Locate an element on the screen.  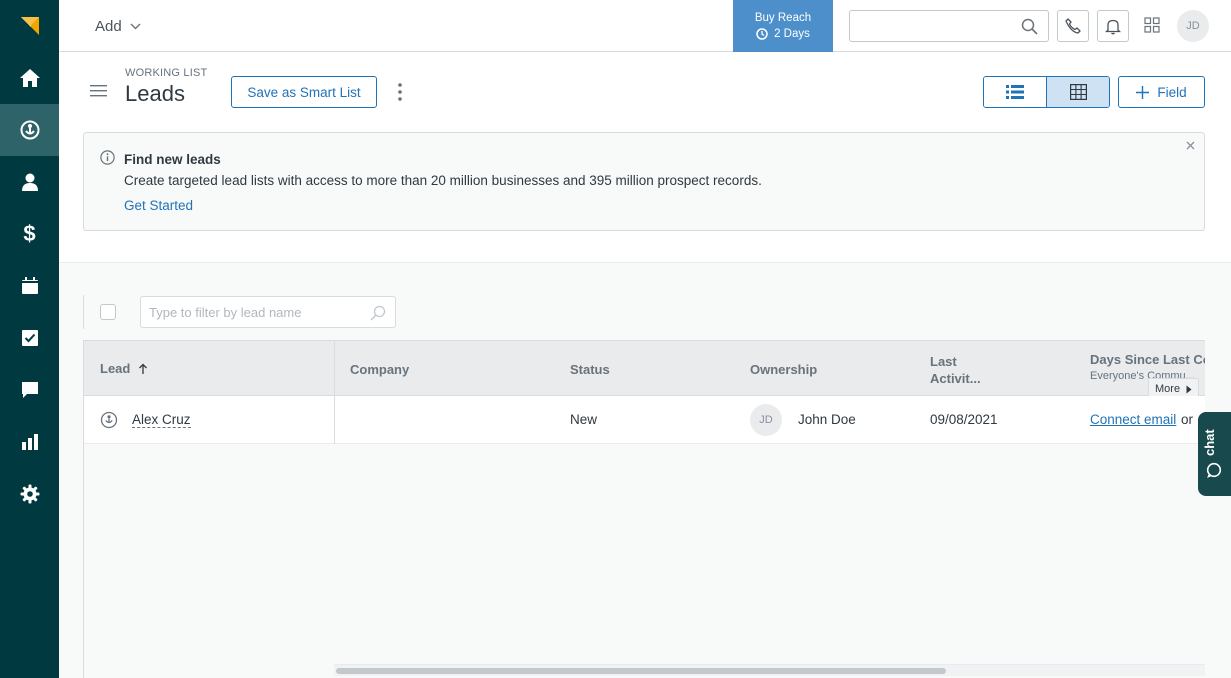
table-view-icon is located at coordinates (1078, 92).